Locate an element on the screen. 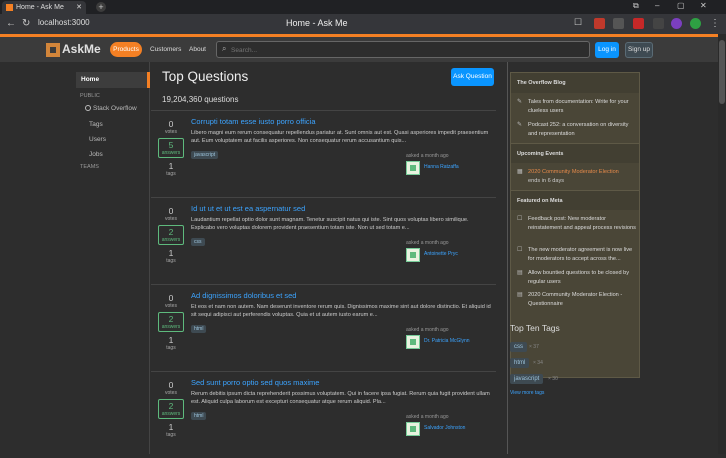  sidebar-item-tags: Tags is located at coordinates (96, 124).